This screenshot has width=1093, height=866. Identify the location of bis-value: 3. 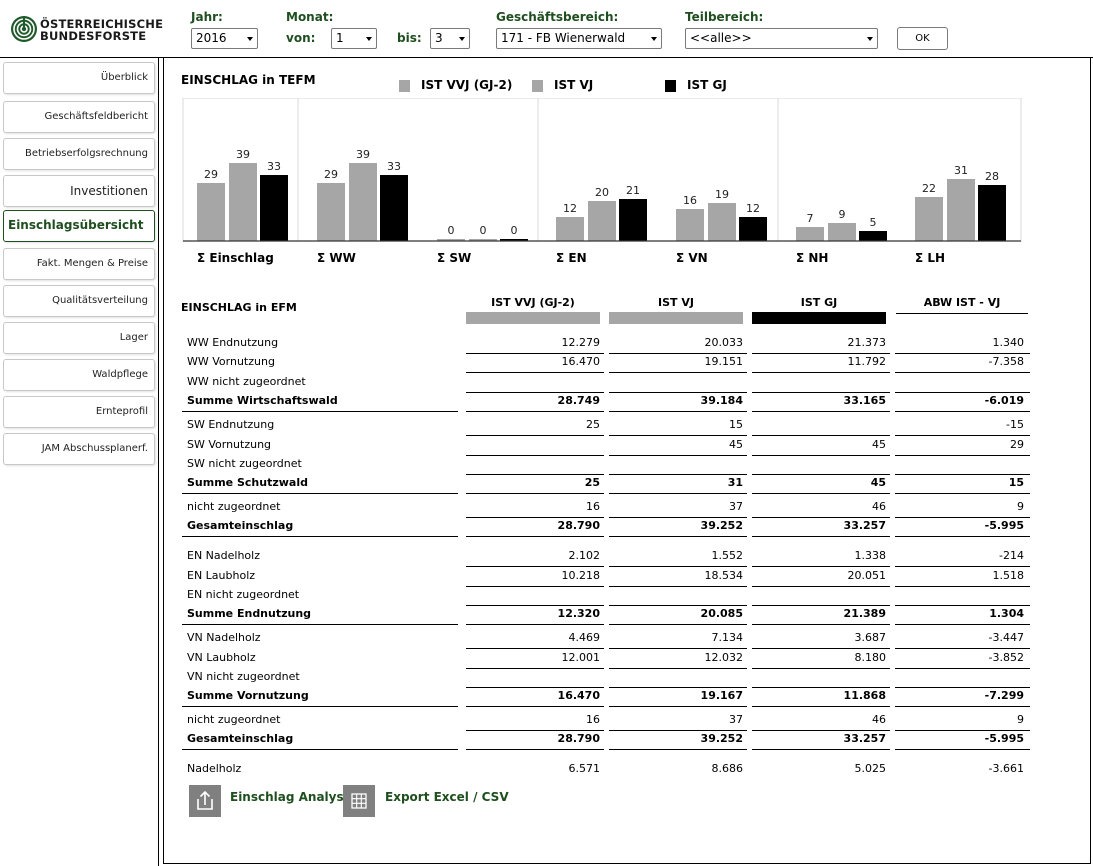
(439, 38).